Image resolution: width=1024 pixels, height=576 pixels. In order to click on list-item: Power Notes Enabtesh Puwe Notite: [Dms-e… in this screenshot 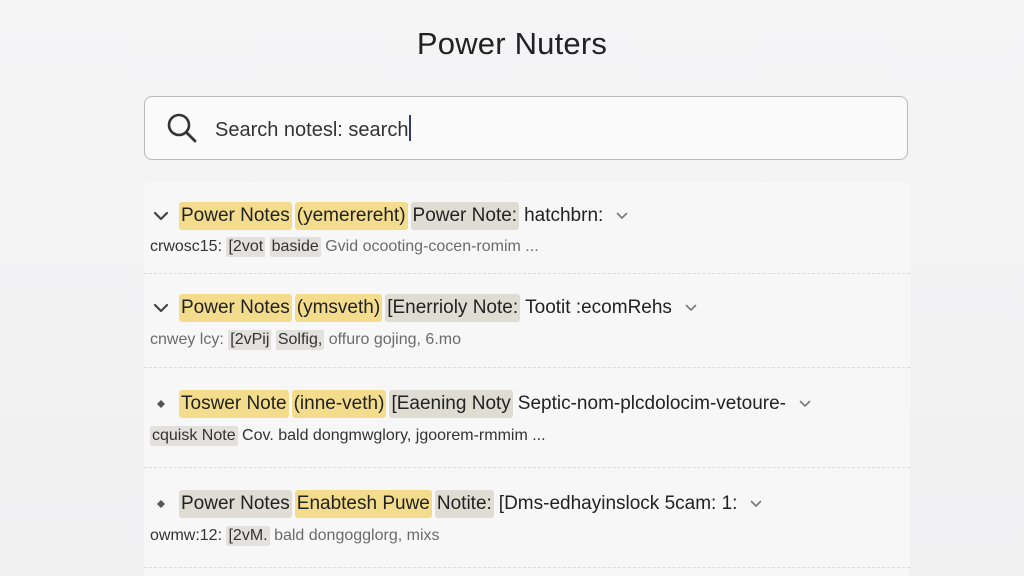, I will do `click(527, 518)`.